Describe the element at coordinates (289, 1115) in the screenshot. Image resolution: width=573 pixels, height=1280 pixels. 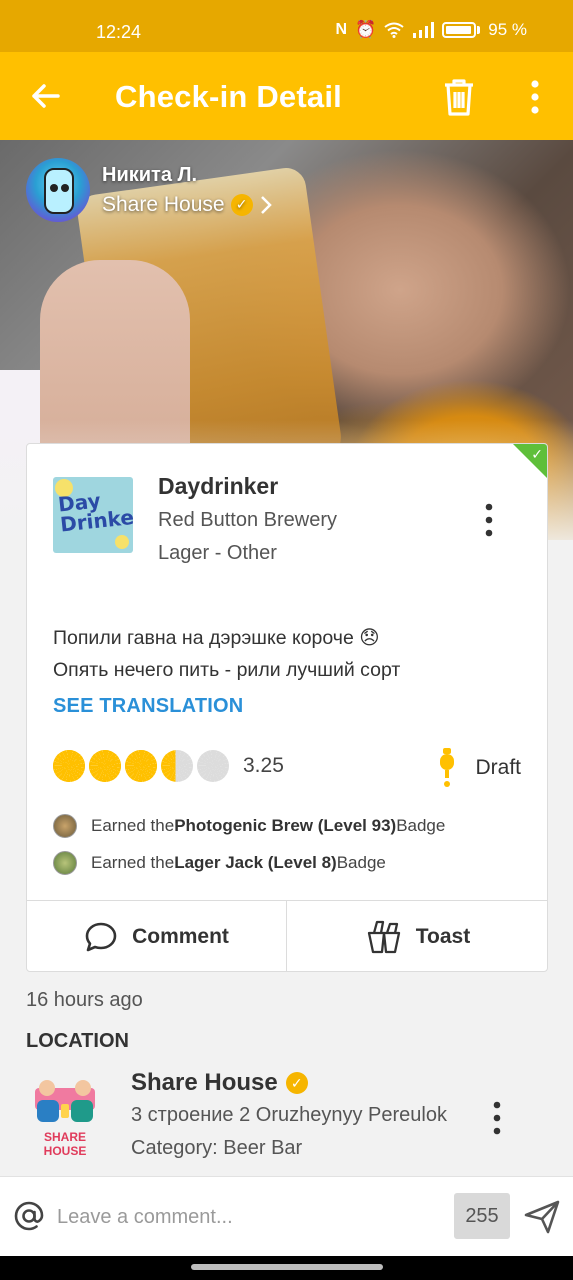
I see `venue-address: 3 строение 2 Oruzheynyy Pereulok` at that location.